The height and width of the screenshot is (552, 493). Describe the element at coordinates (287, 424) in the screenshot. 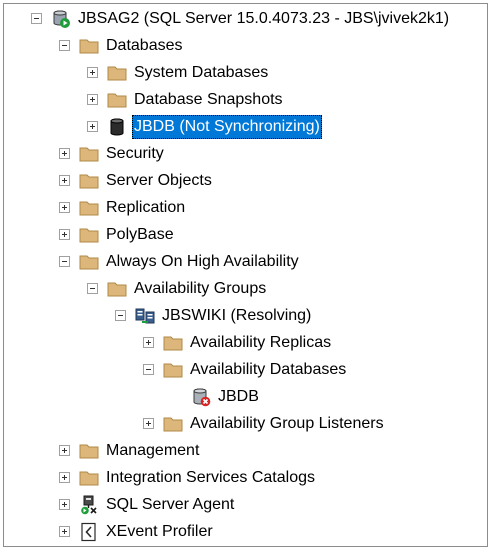

I see `tree-node-label: Availability Group Listeners` at that location.